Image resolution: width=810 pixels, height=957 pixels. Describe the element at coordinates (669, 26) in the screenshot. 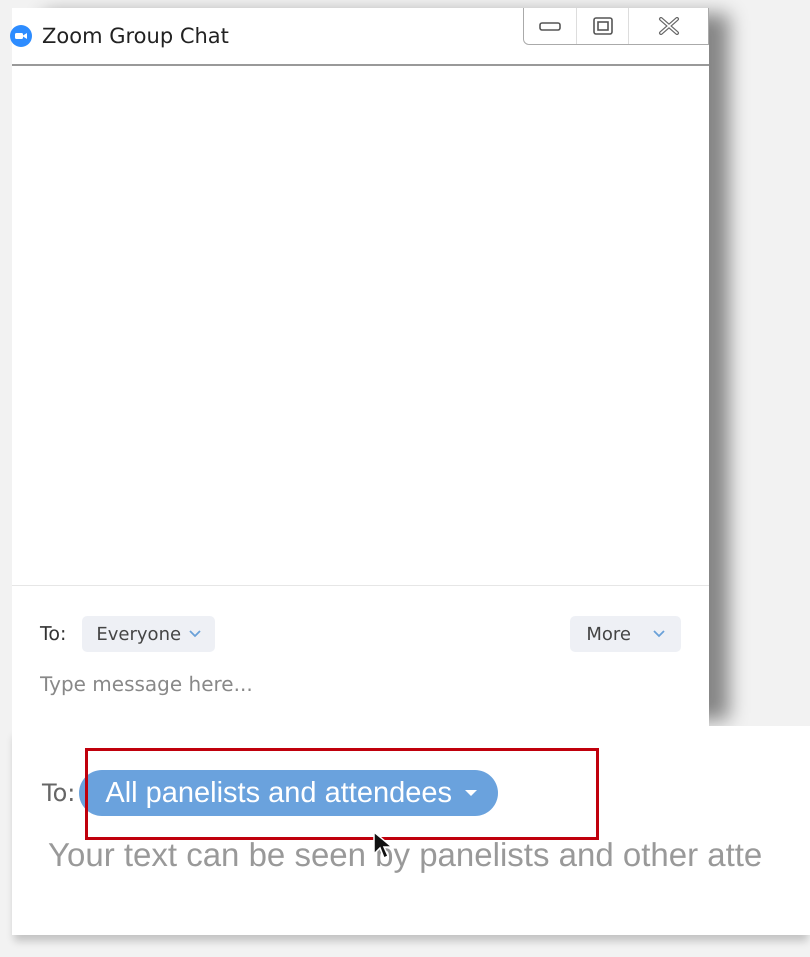

I see `close-icon` at that location.